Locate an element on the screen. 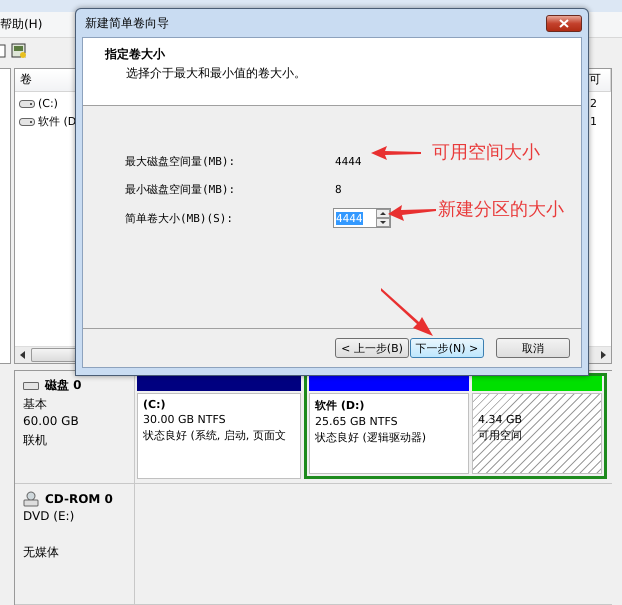 This screenshot has width=622, height=605. menu-item: 帮助(H) is located at coordinates (24, 25).